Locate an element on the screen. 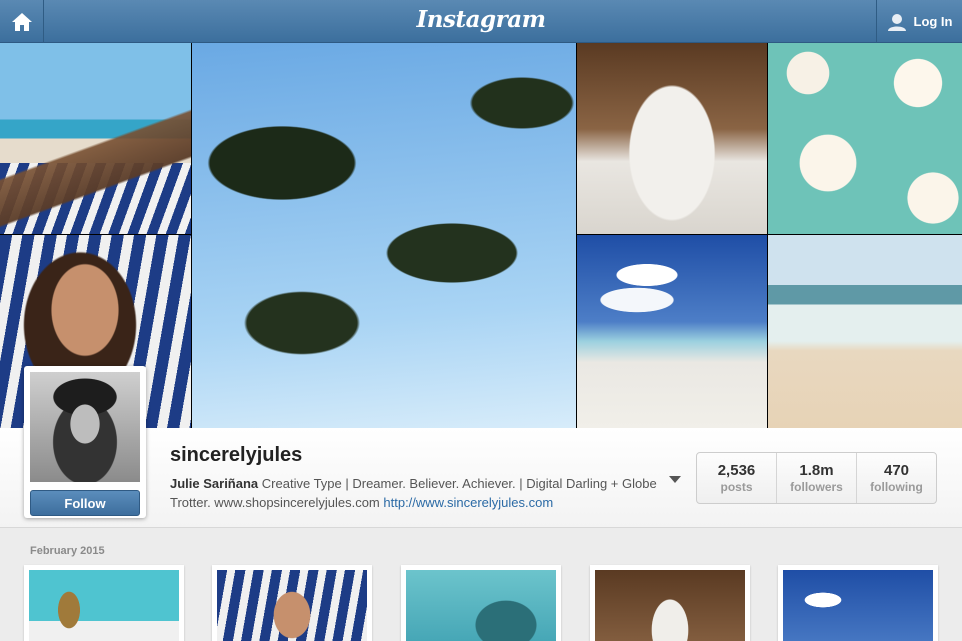  profile-avatar-card: Follow is located at coordinates (85, 442).